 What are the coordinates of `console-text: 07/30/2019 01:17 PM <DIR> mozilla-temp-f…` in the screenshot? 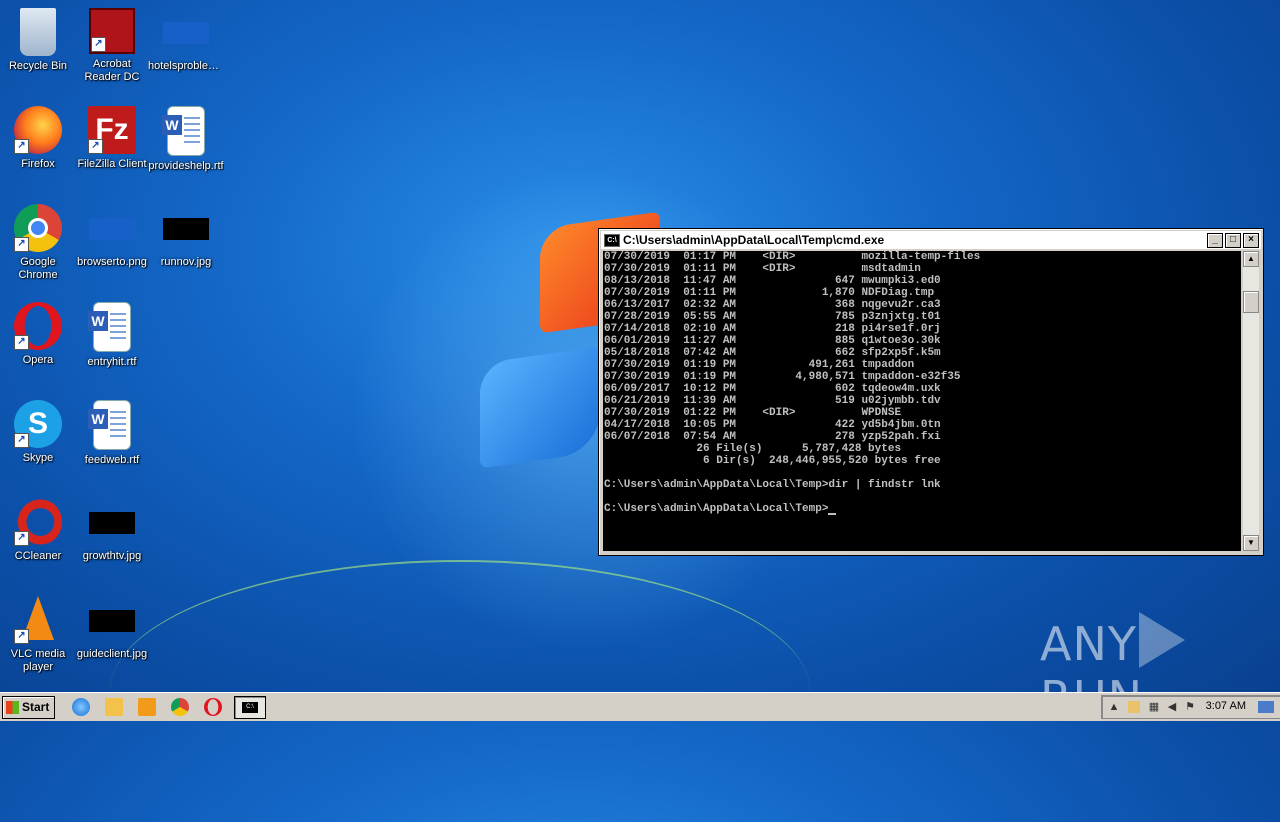 It's located at (792, 383).